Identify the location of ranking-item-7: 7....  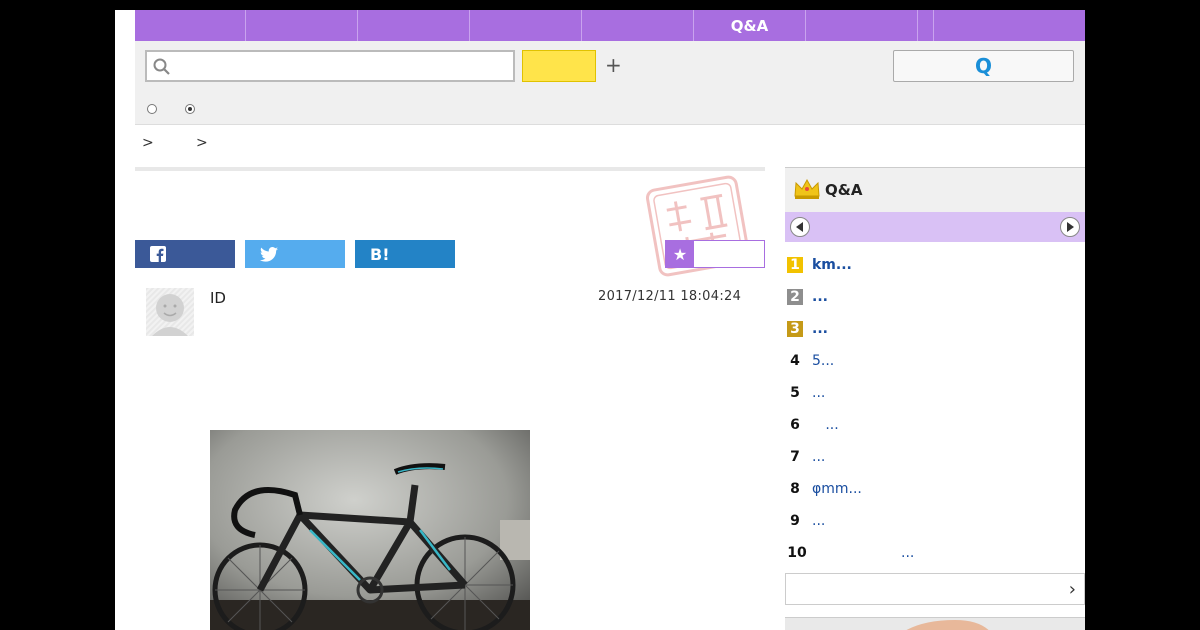
(935, 462).